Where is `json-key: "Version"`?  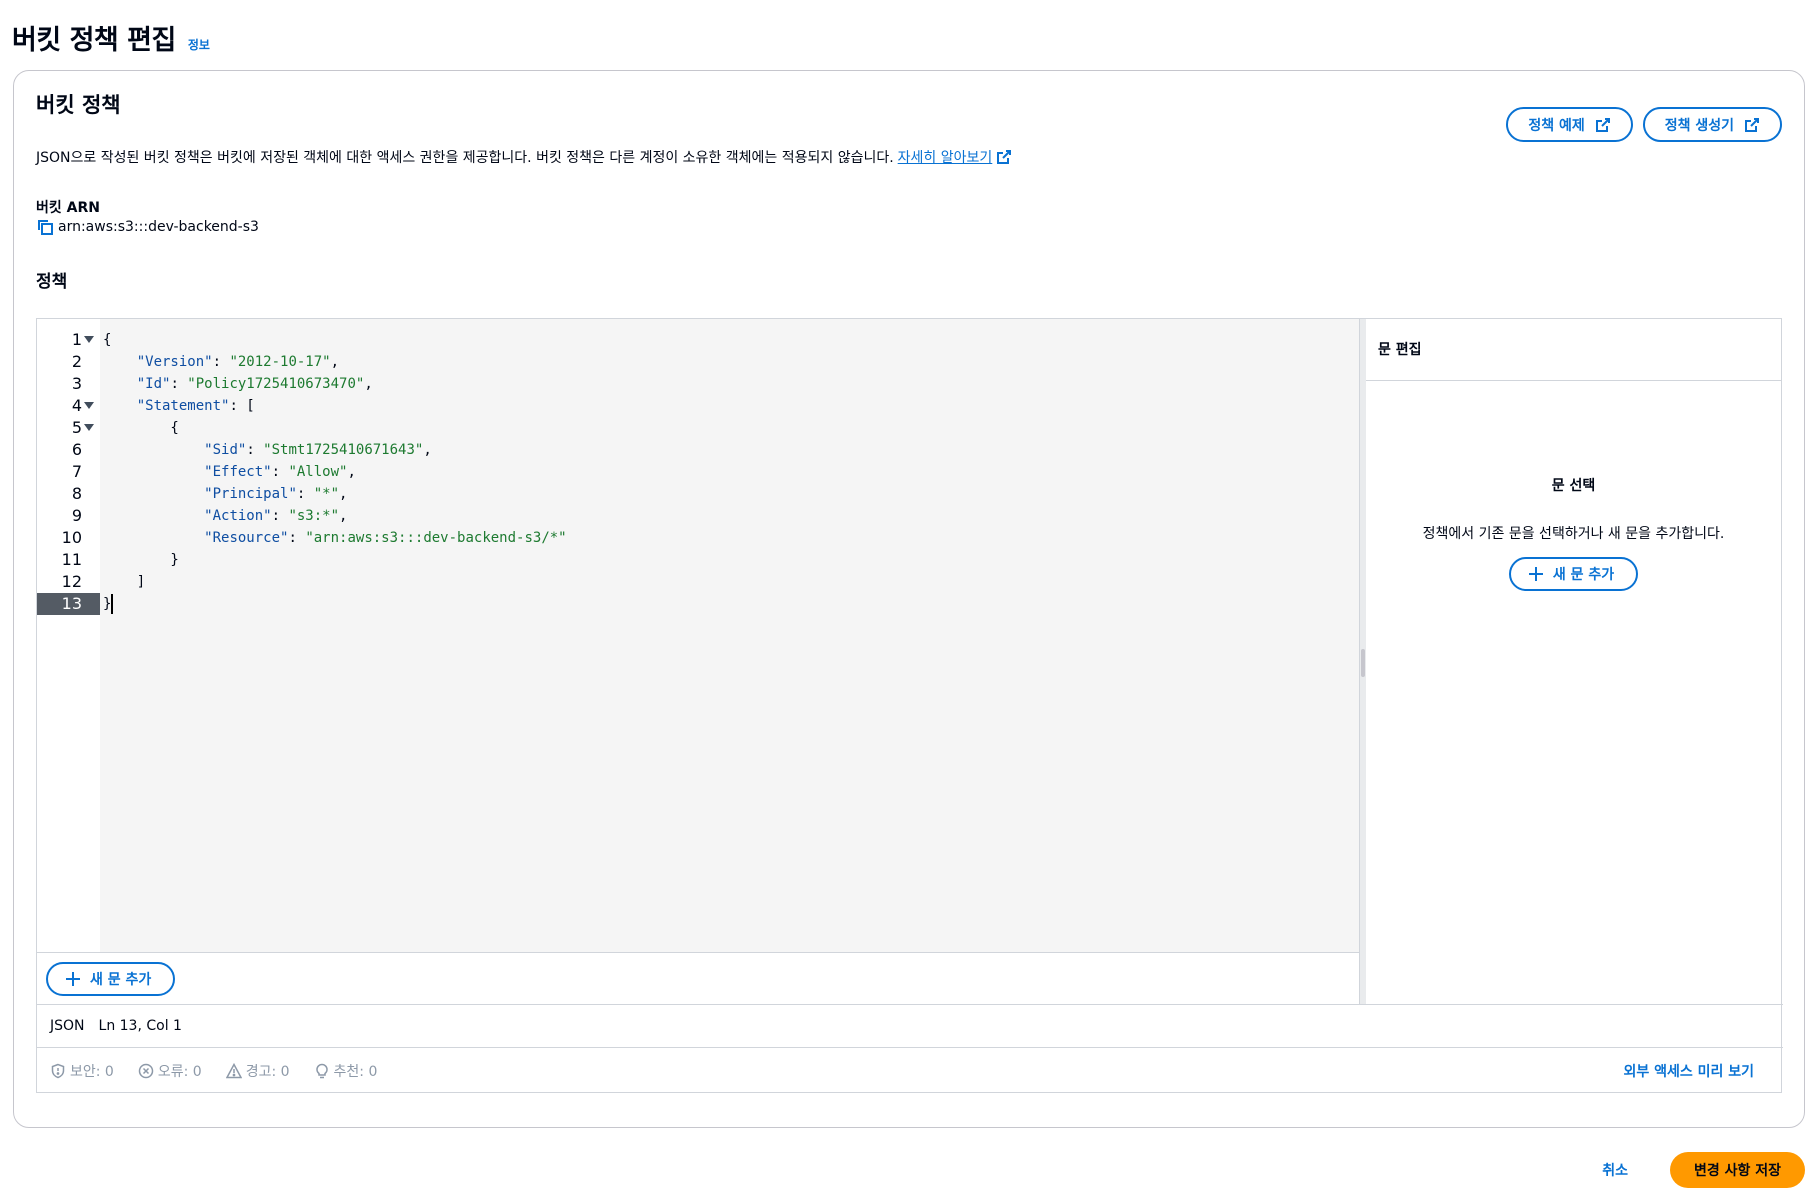 json-key: "Version" is located at coordinates (174, 362).